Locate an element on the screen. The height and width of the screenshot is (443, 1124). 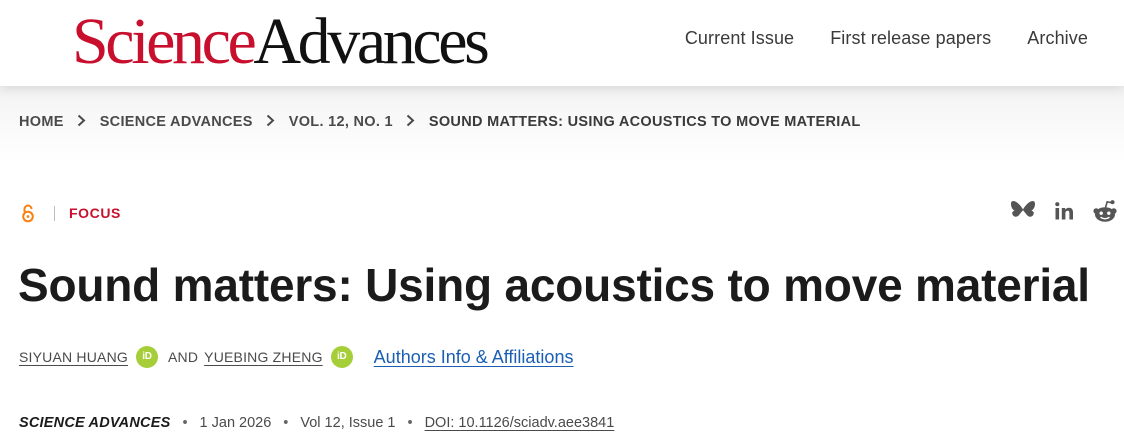
volume-issue: Vol 12, Issue 1 is located at coordinates (348, 423).